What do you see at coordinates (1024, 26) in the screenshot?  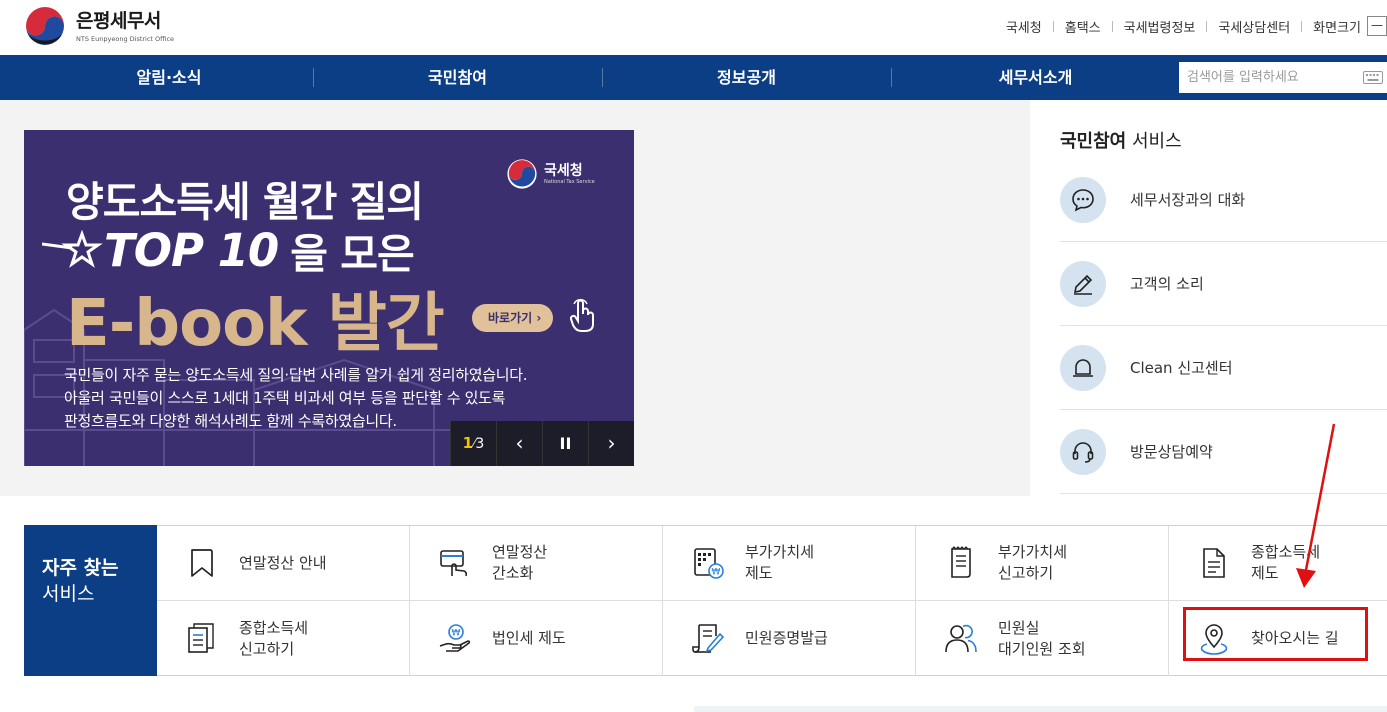 I see `util-link-nts: 국세청` at bounding box center [1024, 26].